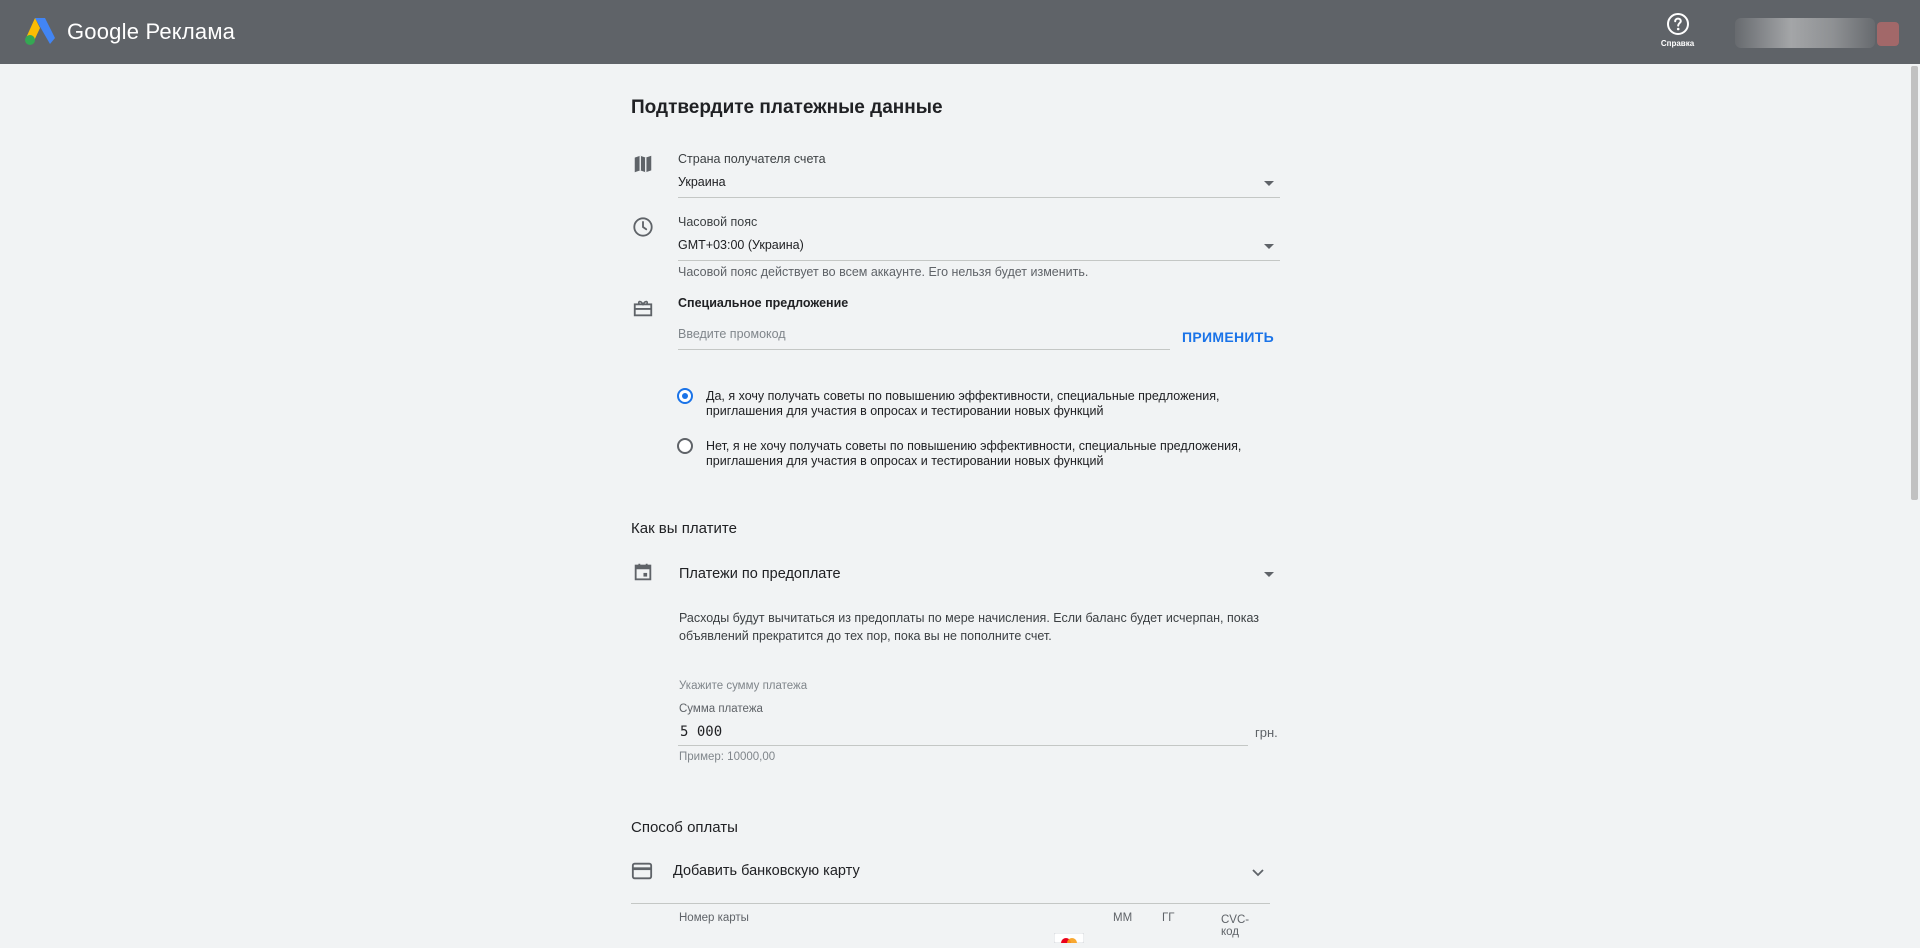  What do you see at coordinates (702, 182) in the screenshot?
I see `country-value: Украина` at bounding box center [702, 182].